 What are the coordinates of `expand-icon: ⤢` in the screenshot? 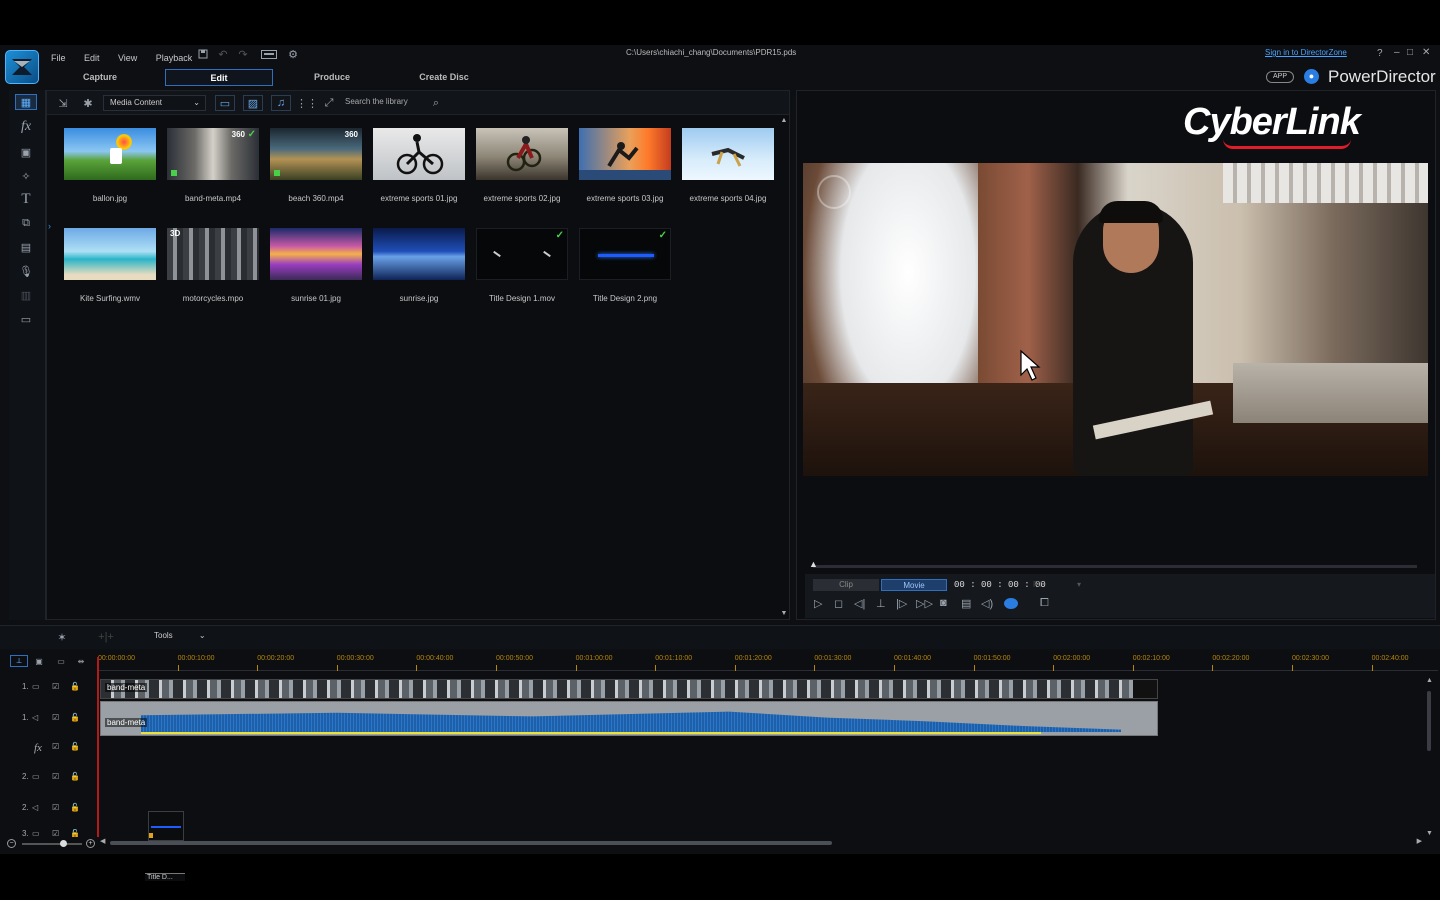 It's located at (329, 103).